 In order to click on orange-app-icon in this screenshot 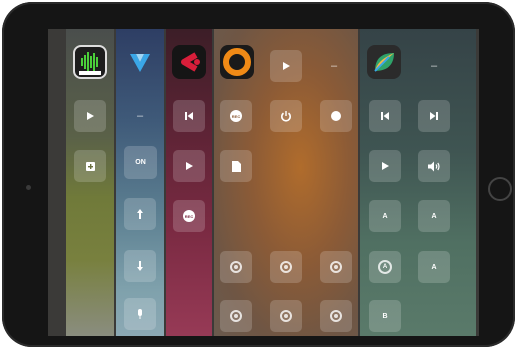, I will do `click(237, 62)`.